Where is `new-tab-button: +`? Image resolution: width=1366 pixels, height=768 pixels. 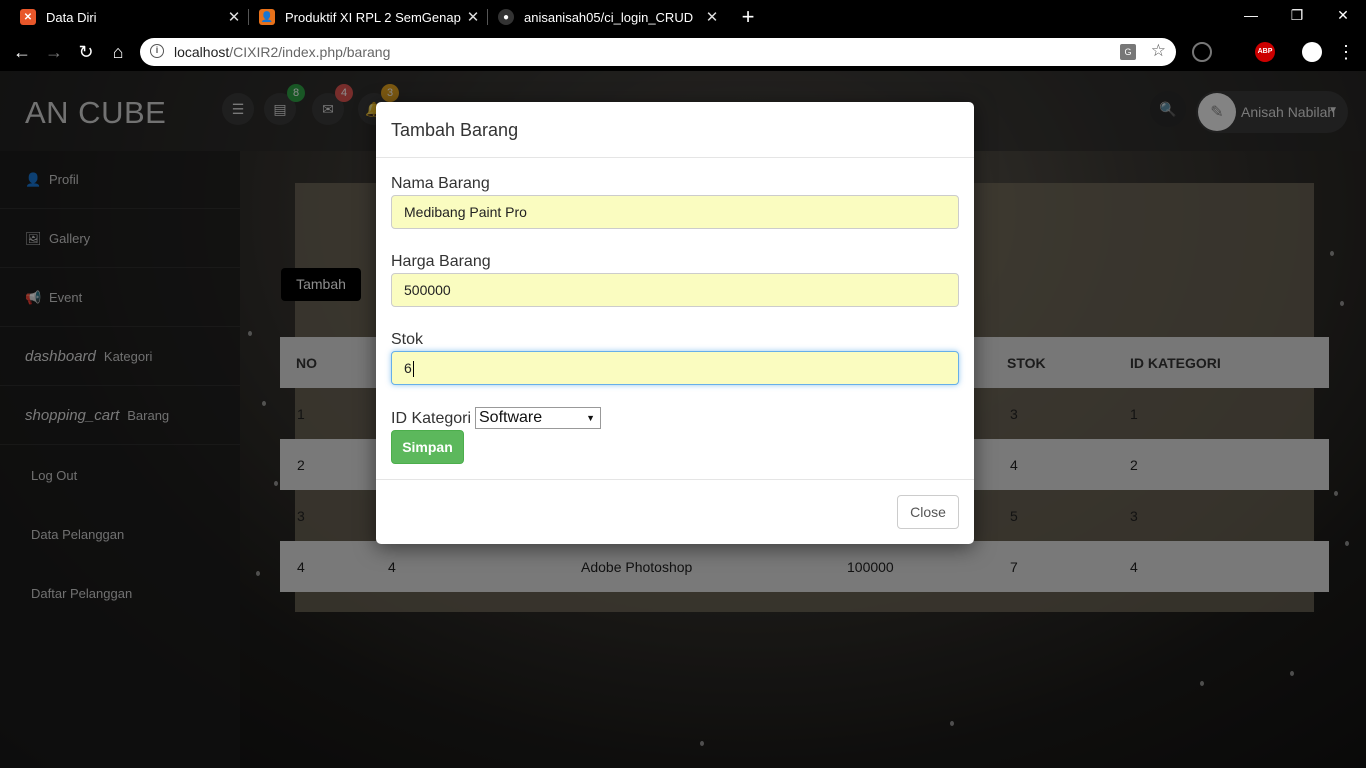
new-tab-button: + is located at coordinates (748, 17).